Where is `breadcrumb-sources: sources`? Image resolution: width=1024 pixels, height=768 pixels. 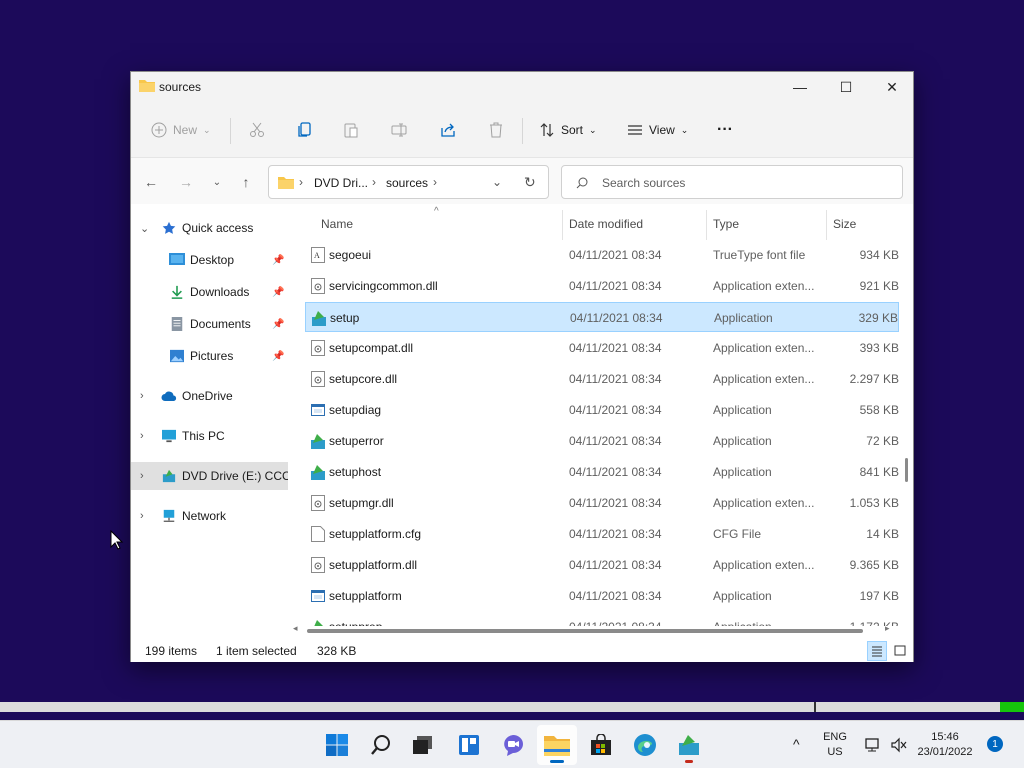 breadcrumb-sources: sources is located at coordinates (407, 183).